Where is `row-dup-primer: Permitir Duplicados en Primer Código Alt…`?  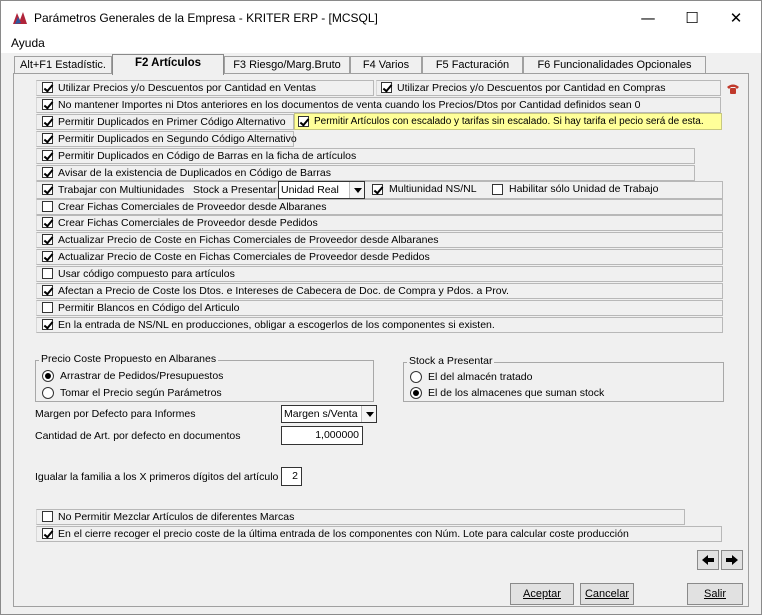 row-dup-primer: Permitir Duplicados en Primer Código Alt… is located at coordinates (165, 122).